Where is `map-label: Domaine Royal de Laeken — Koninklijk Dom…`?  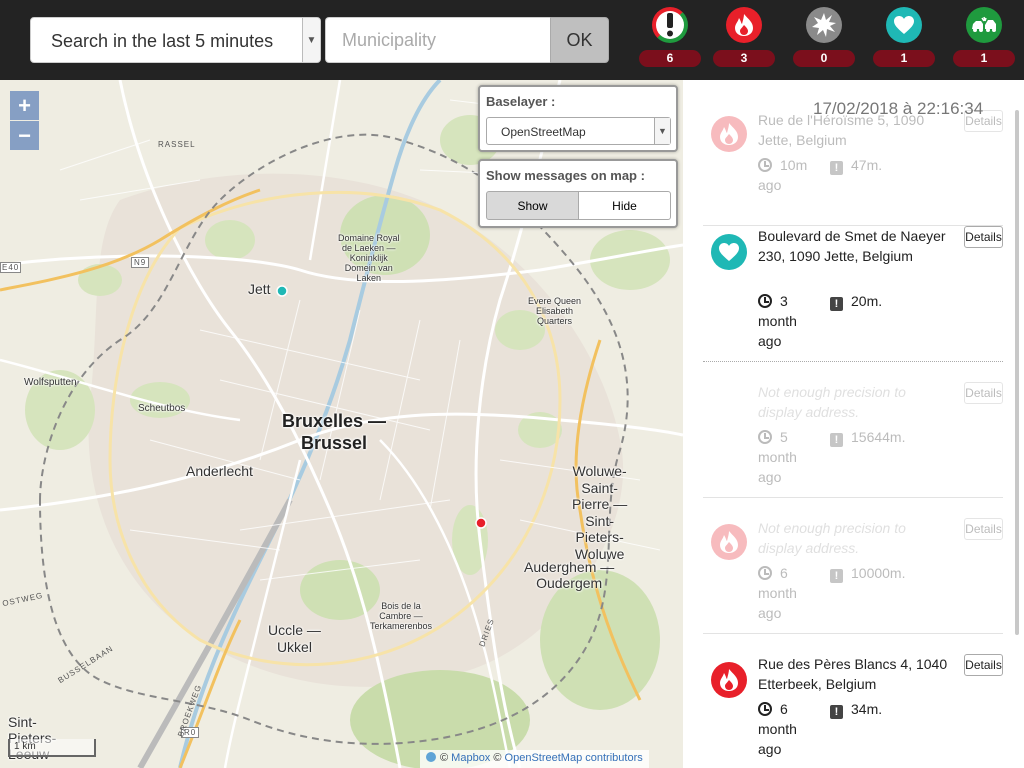
map-label: Domaine Royal de Laeken — Koninklijk Dom… is located at coordinates (369, 258).